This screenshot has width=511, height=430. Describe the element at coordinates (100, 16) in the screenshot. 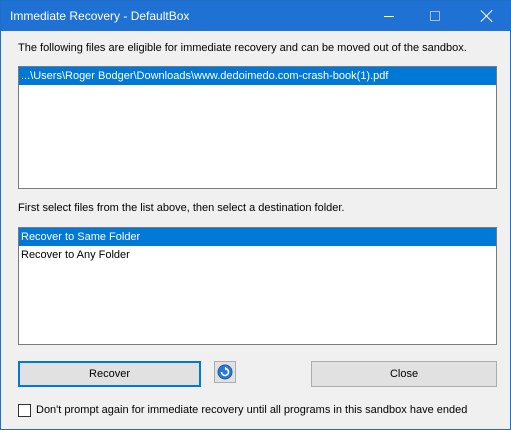

I see `window-title: Immediate Recovery - DefaultBox` at that location.